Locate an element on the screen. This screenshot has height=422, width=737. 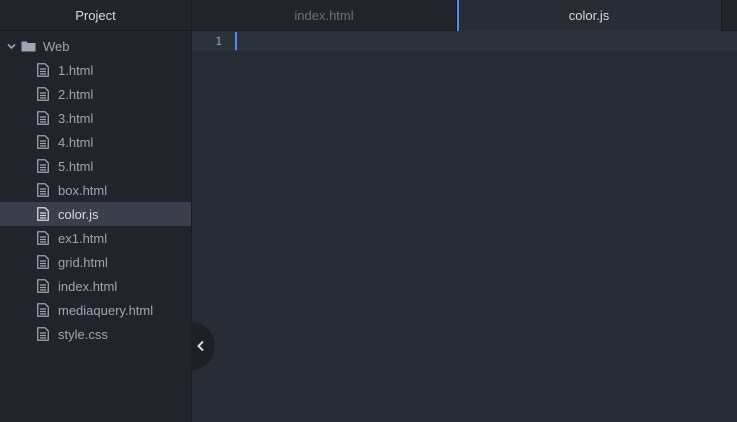
tree-file-label: 4.html is located at coordinates (76, 142).